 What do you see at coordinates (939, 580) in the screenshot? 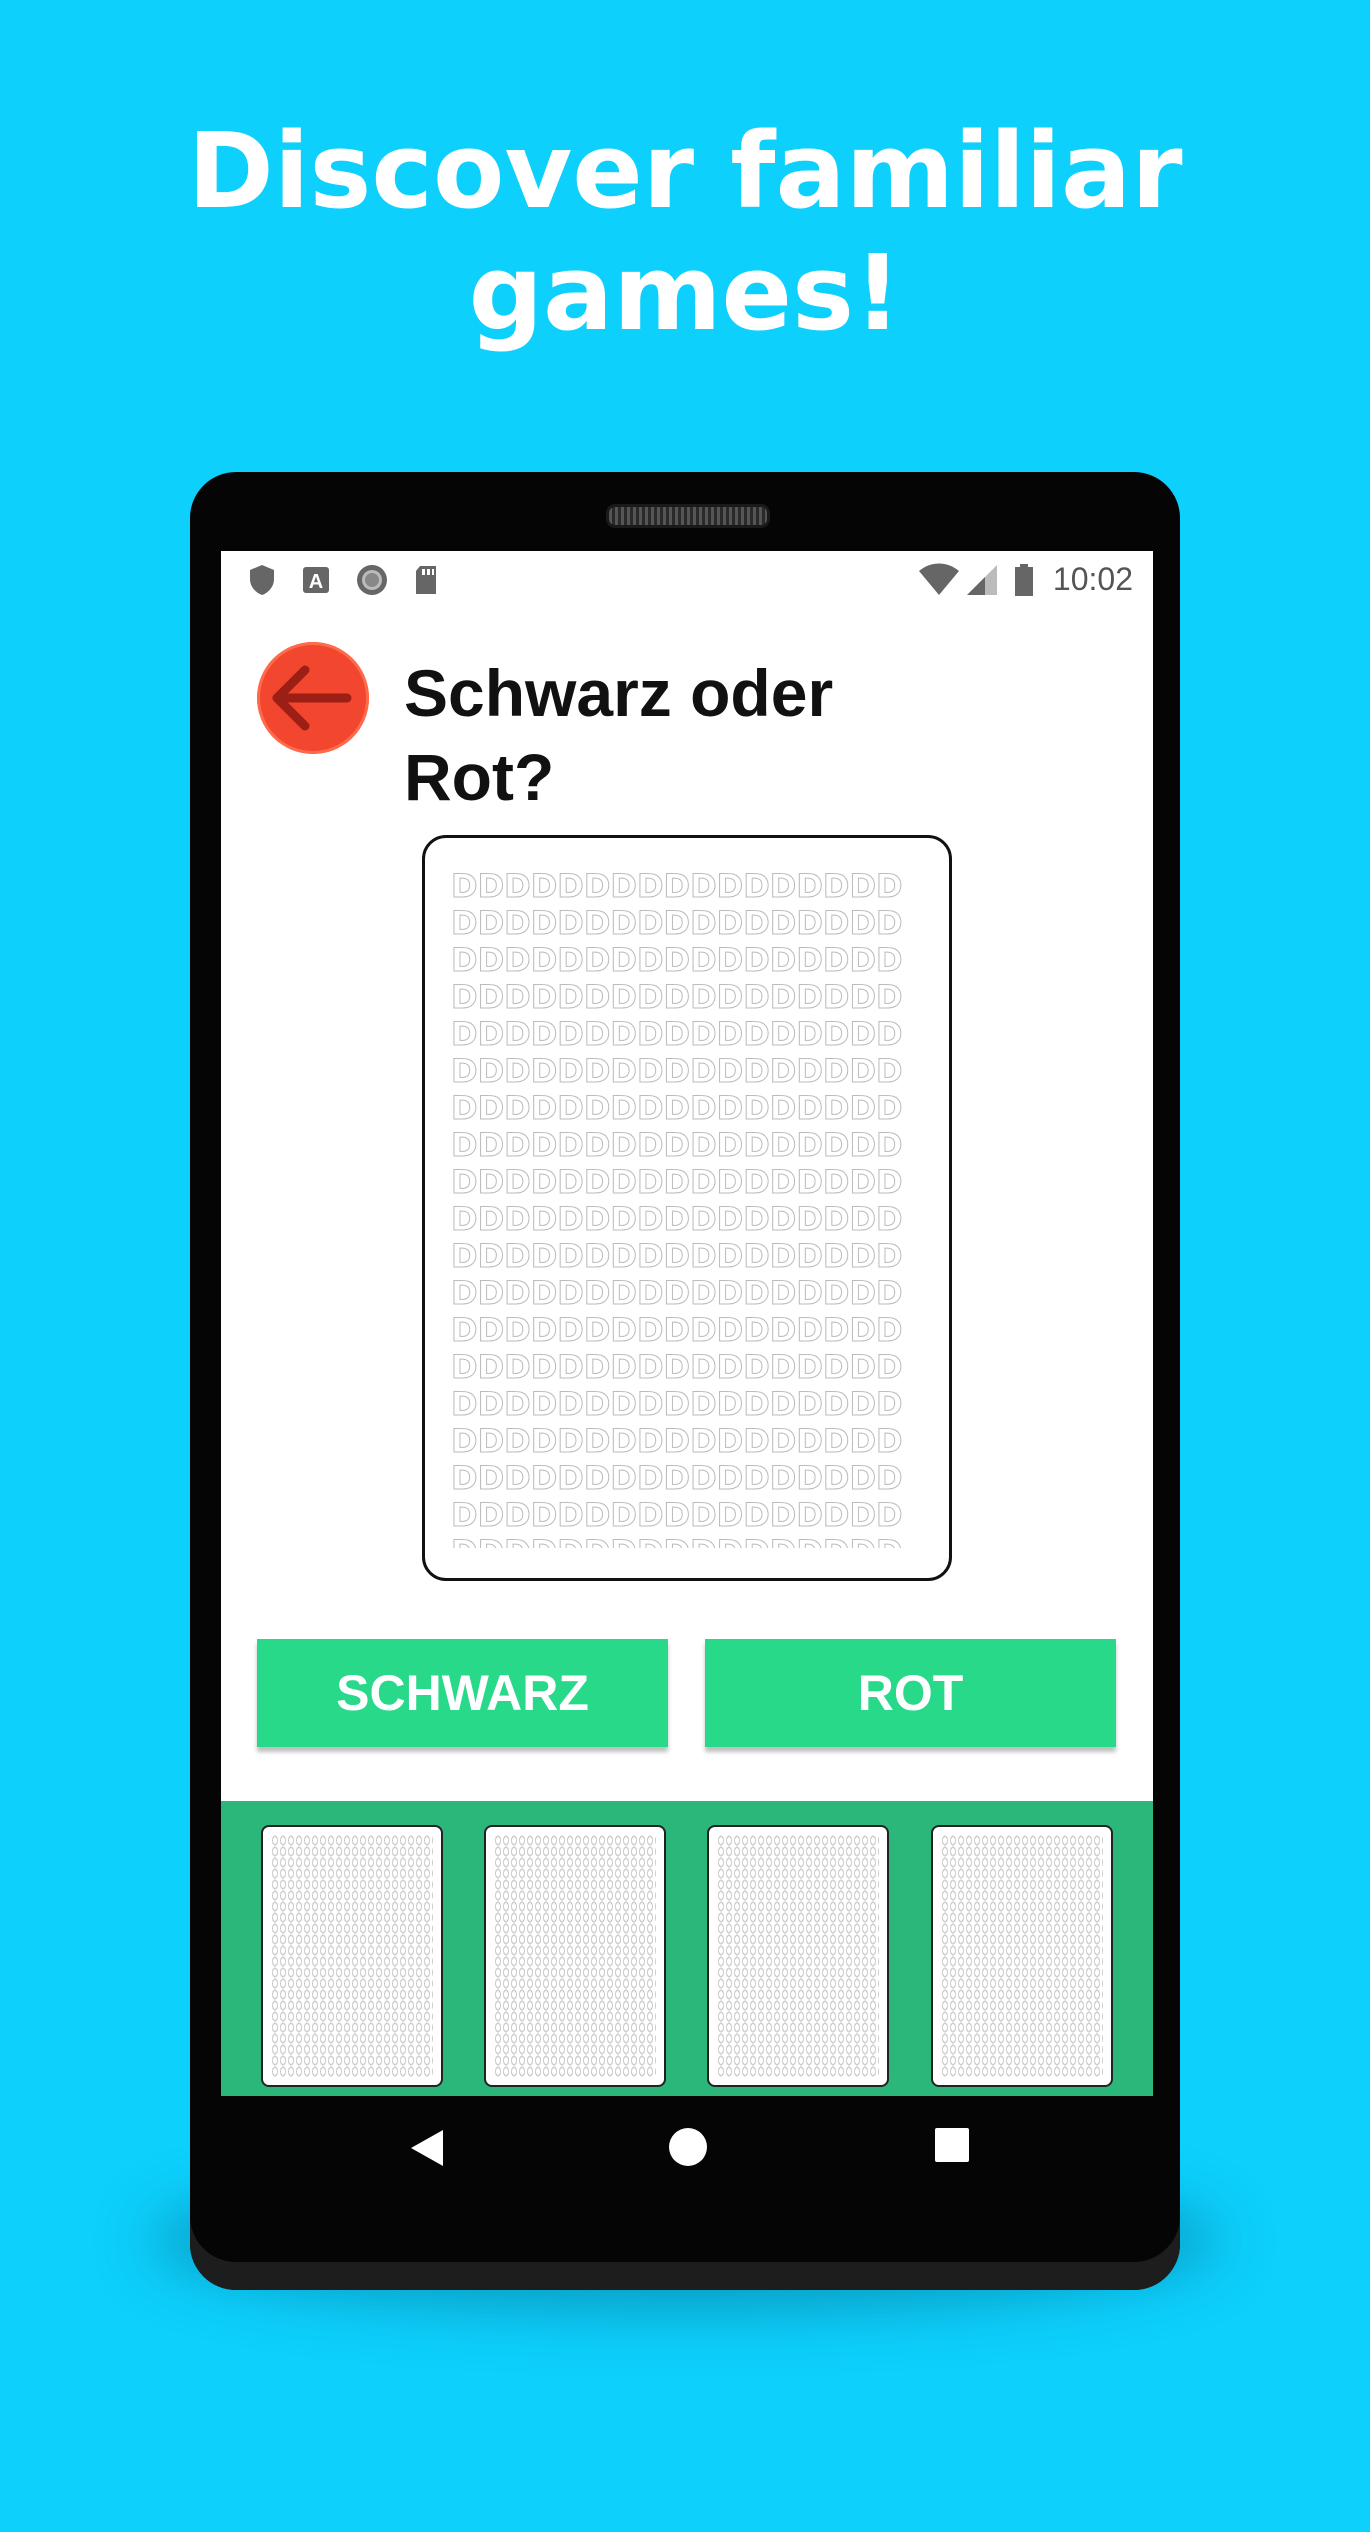
I see `wifi-icon` at bounding box center [939, 580].